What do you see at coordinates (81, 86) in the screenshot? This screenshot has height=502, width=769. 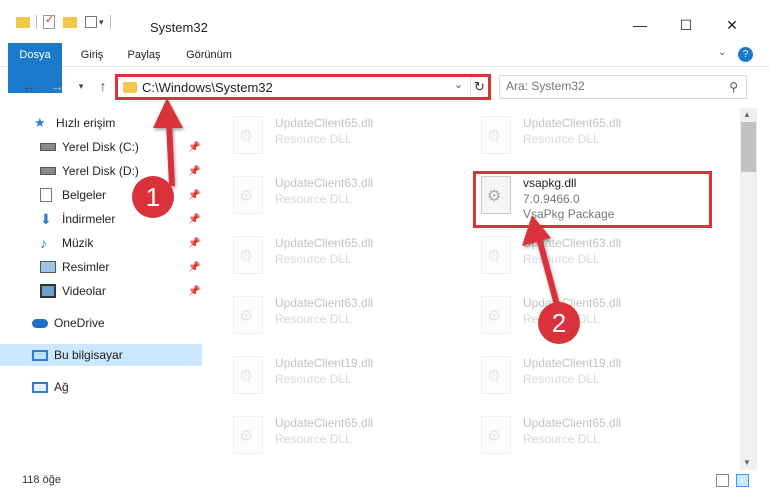 I see `recent-locations-button: ▾` at bounding box center [81, 86].